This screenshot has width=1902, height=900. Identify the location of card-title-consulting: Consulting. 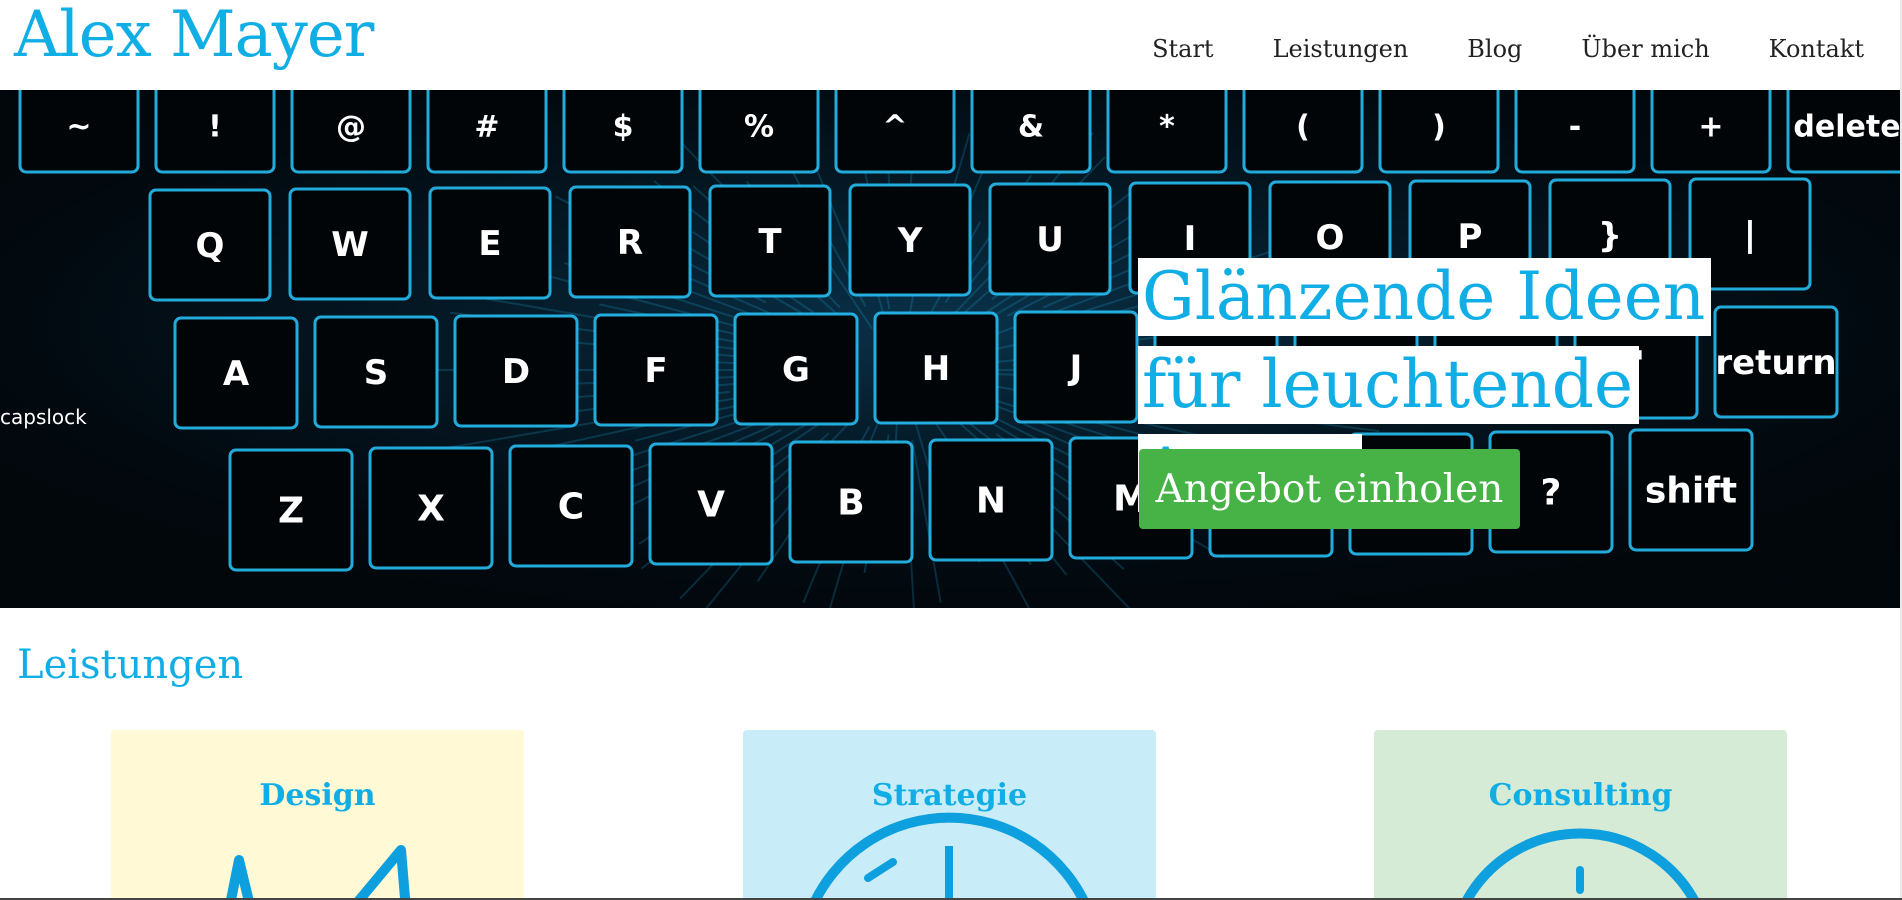
(1580, 795).